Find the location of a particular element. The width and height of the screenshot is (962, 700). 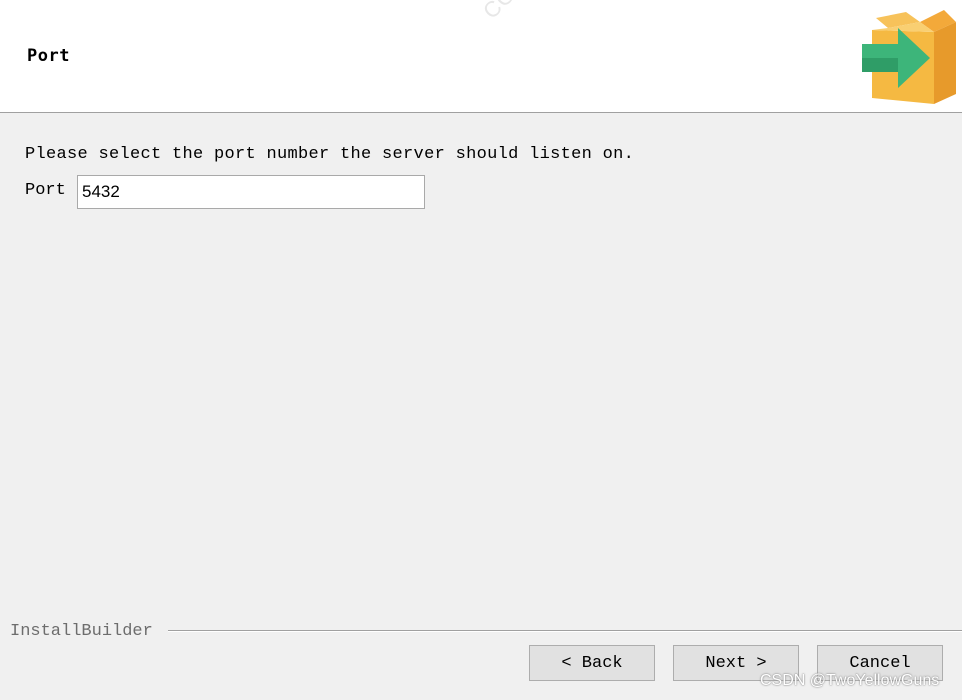

watermark-text: CSDN @TwoYellowGuns is located at coordinates (850, 680).